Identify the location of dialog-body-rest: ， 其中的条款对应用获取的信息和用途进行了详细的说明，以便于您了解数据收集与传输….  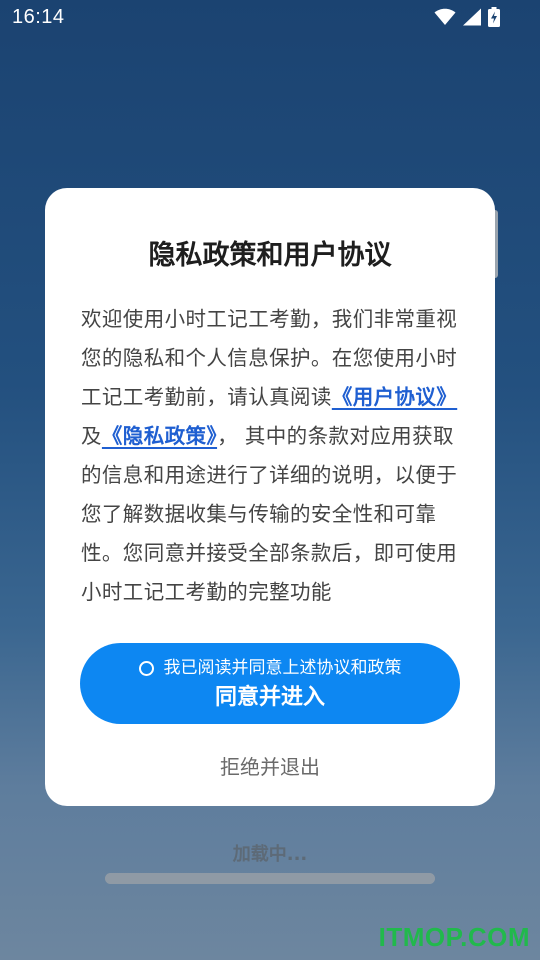
(269, 514).